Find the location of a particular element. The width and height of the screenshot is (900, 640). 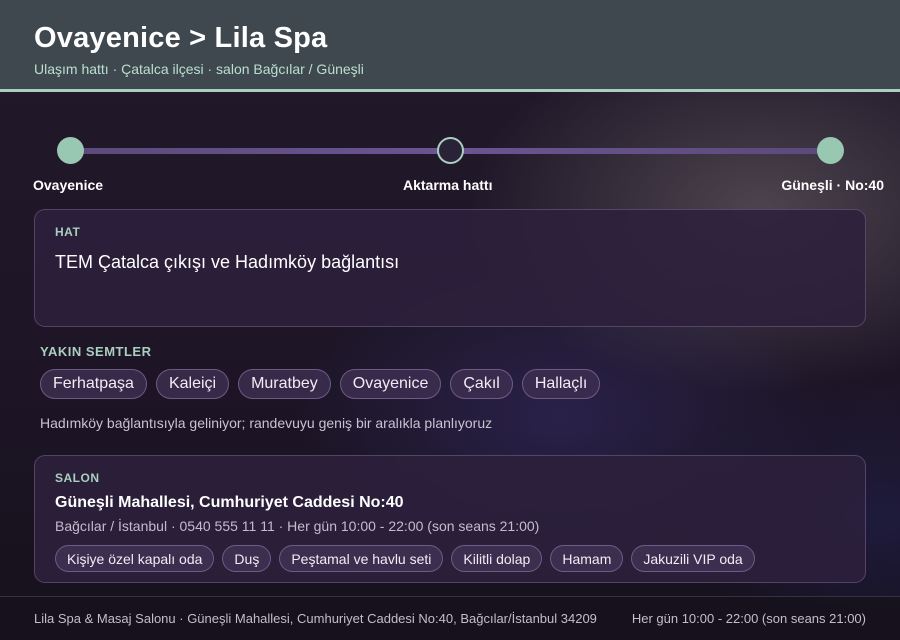

nearby-chip: Hallaçlı is located at coordinates (561, 384).